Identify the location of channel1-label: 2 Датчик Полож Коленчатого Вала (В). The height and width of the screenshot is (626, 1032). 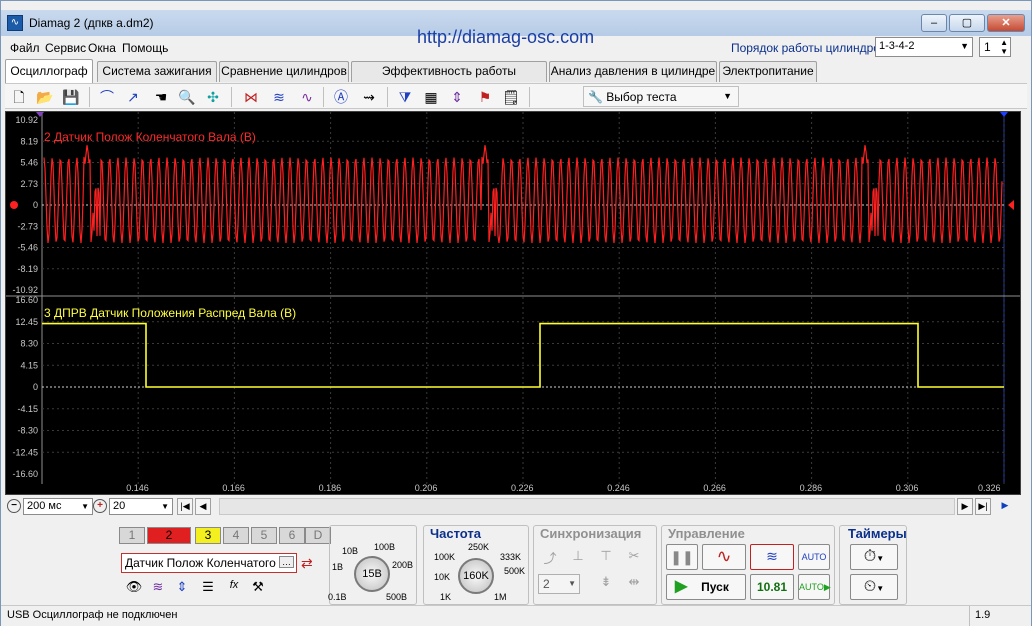
(150, 137).